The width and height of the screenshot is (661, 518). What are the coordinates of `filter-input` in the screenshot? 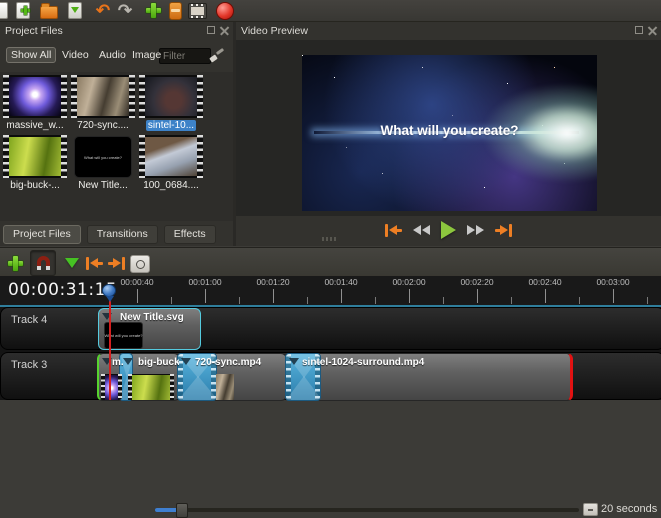 It's located at (185, 56).